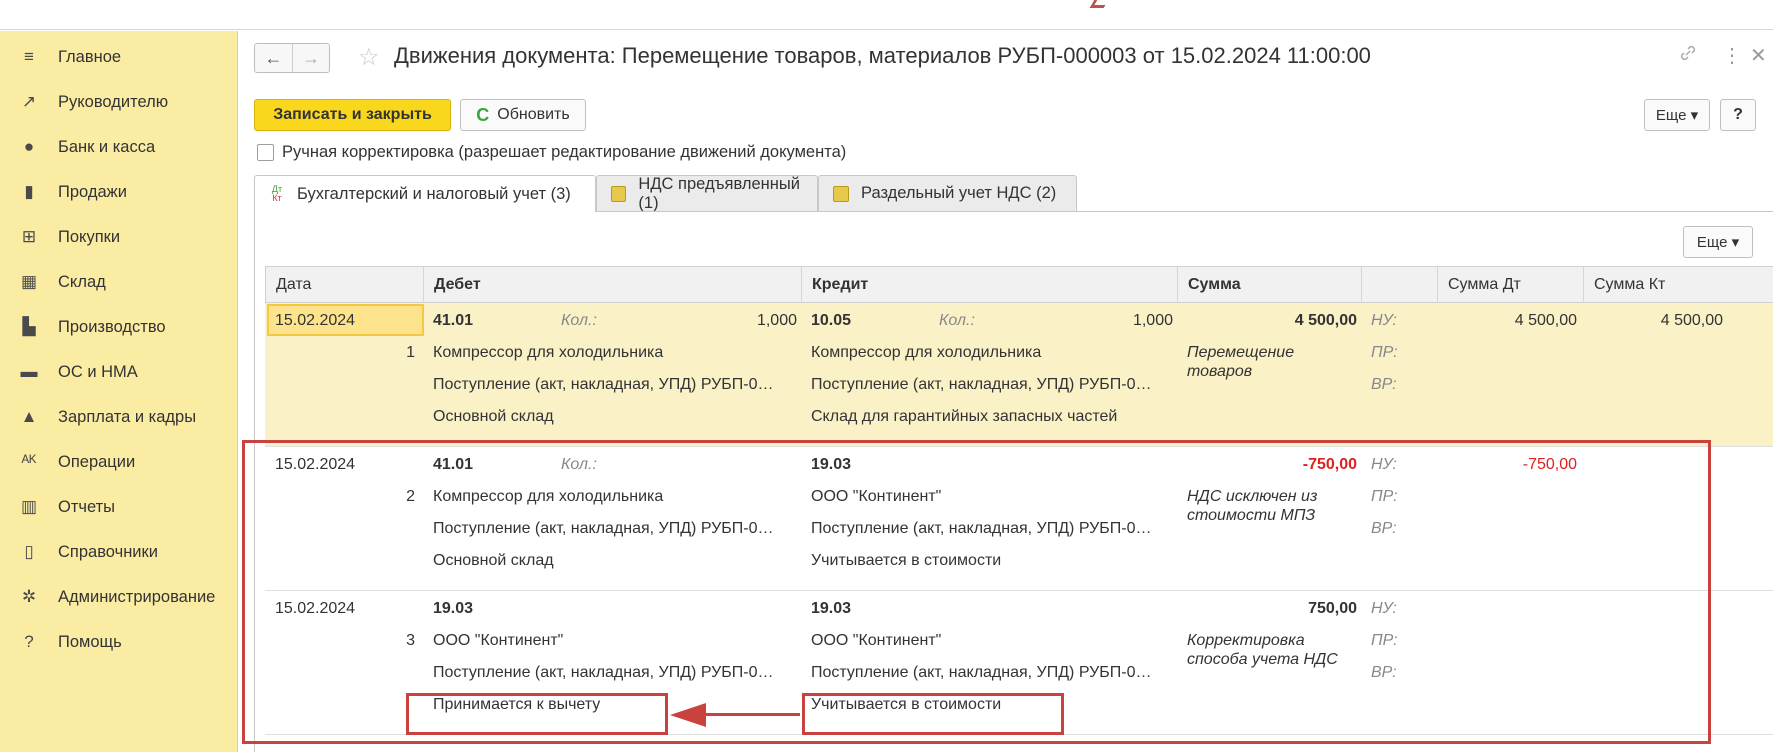 The image size is (1773, 752). Describe the element at coordinates (1691, 320) in the screenshot. I see `cell-sum-kt: 4 500,00` at that location.